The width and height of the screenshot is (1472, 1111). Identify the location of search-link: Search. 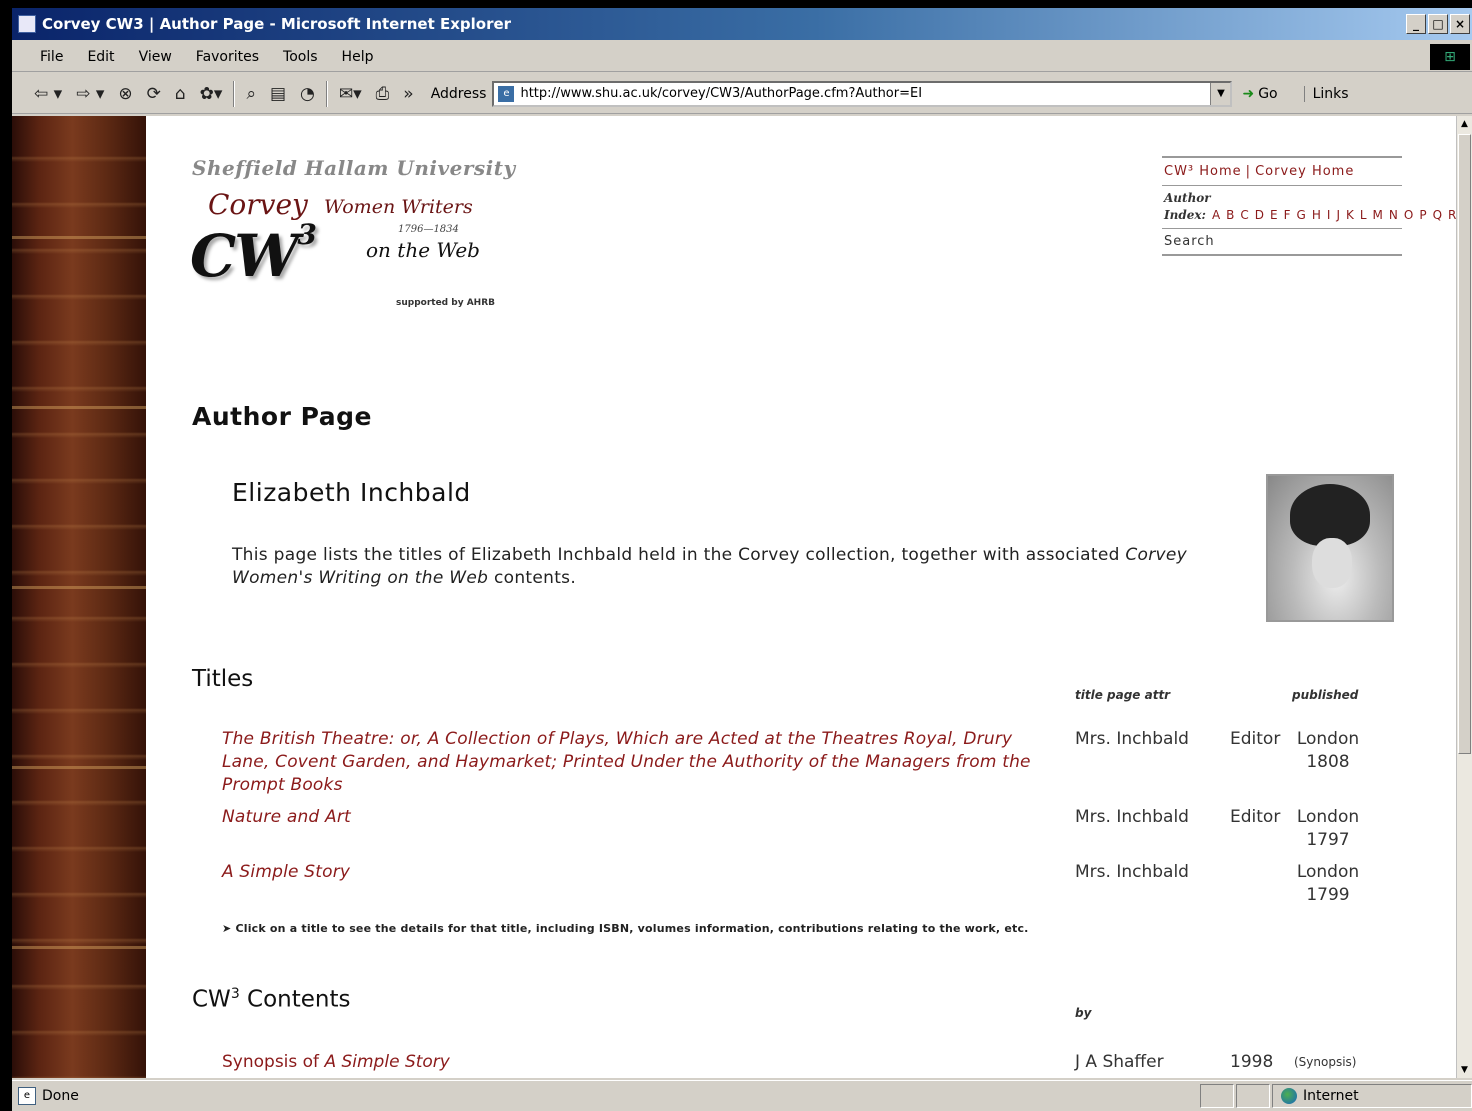
(1282, 241).